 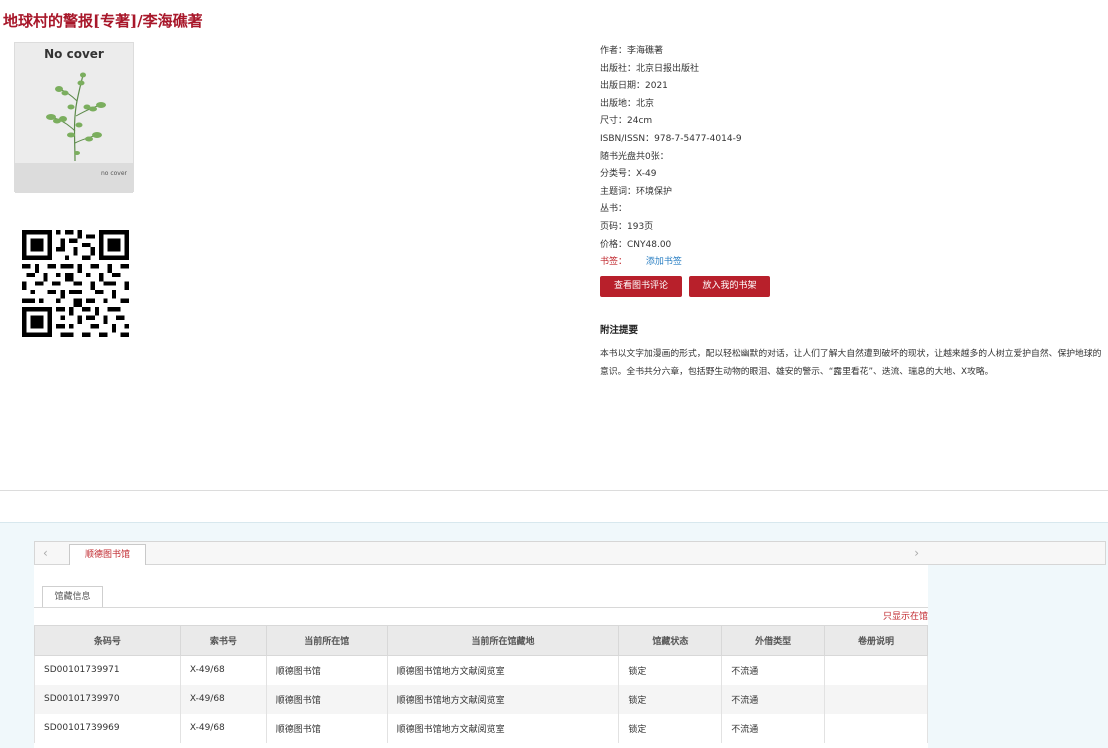 What do you see at coordinates (634, 86) in the screenshot?
I see `info-pub-date: 出版日期：2021` at bounding box center [634, 86].